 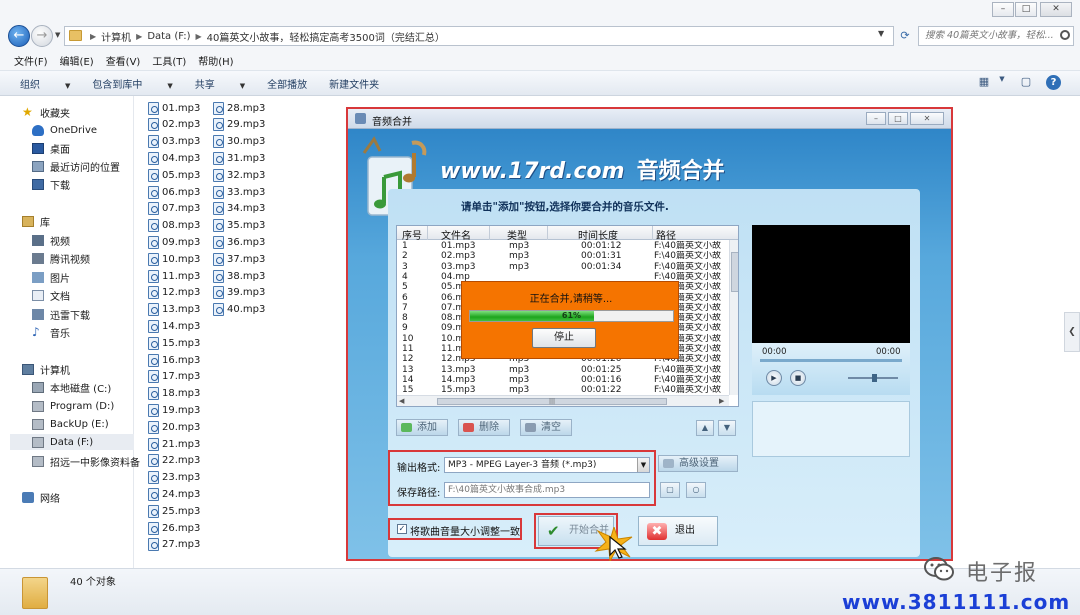 What do you see at coordinates (174, 242) in the screenshot?
I see `file-item: 09.mp3` at bounding box center [174, 242].